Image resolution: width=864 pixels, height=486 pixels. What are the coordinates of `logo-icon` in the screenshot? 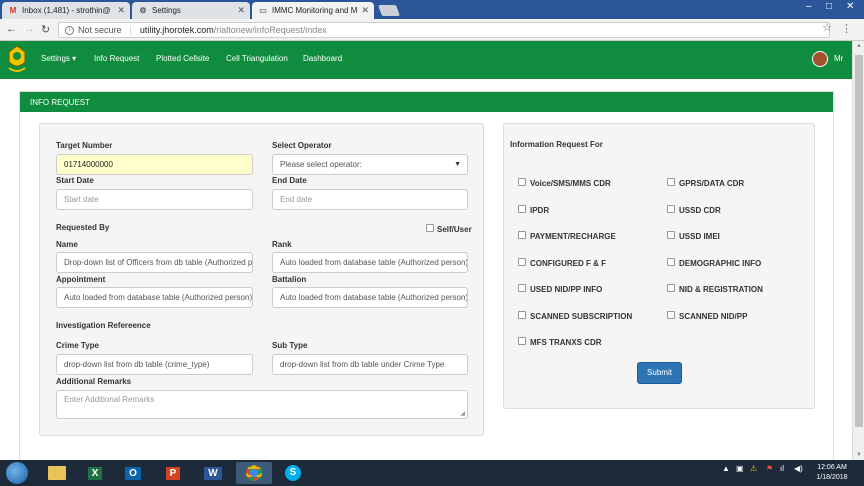 It's located at (17, 58).